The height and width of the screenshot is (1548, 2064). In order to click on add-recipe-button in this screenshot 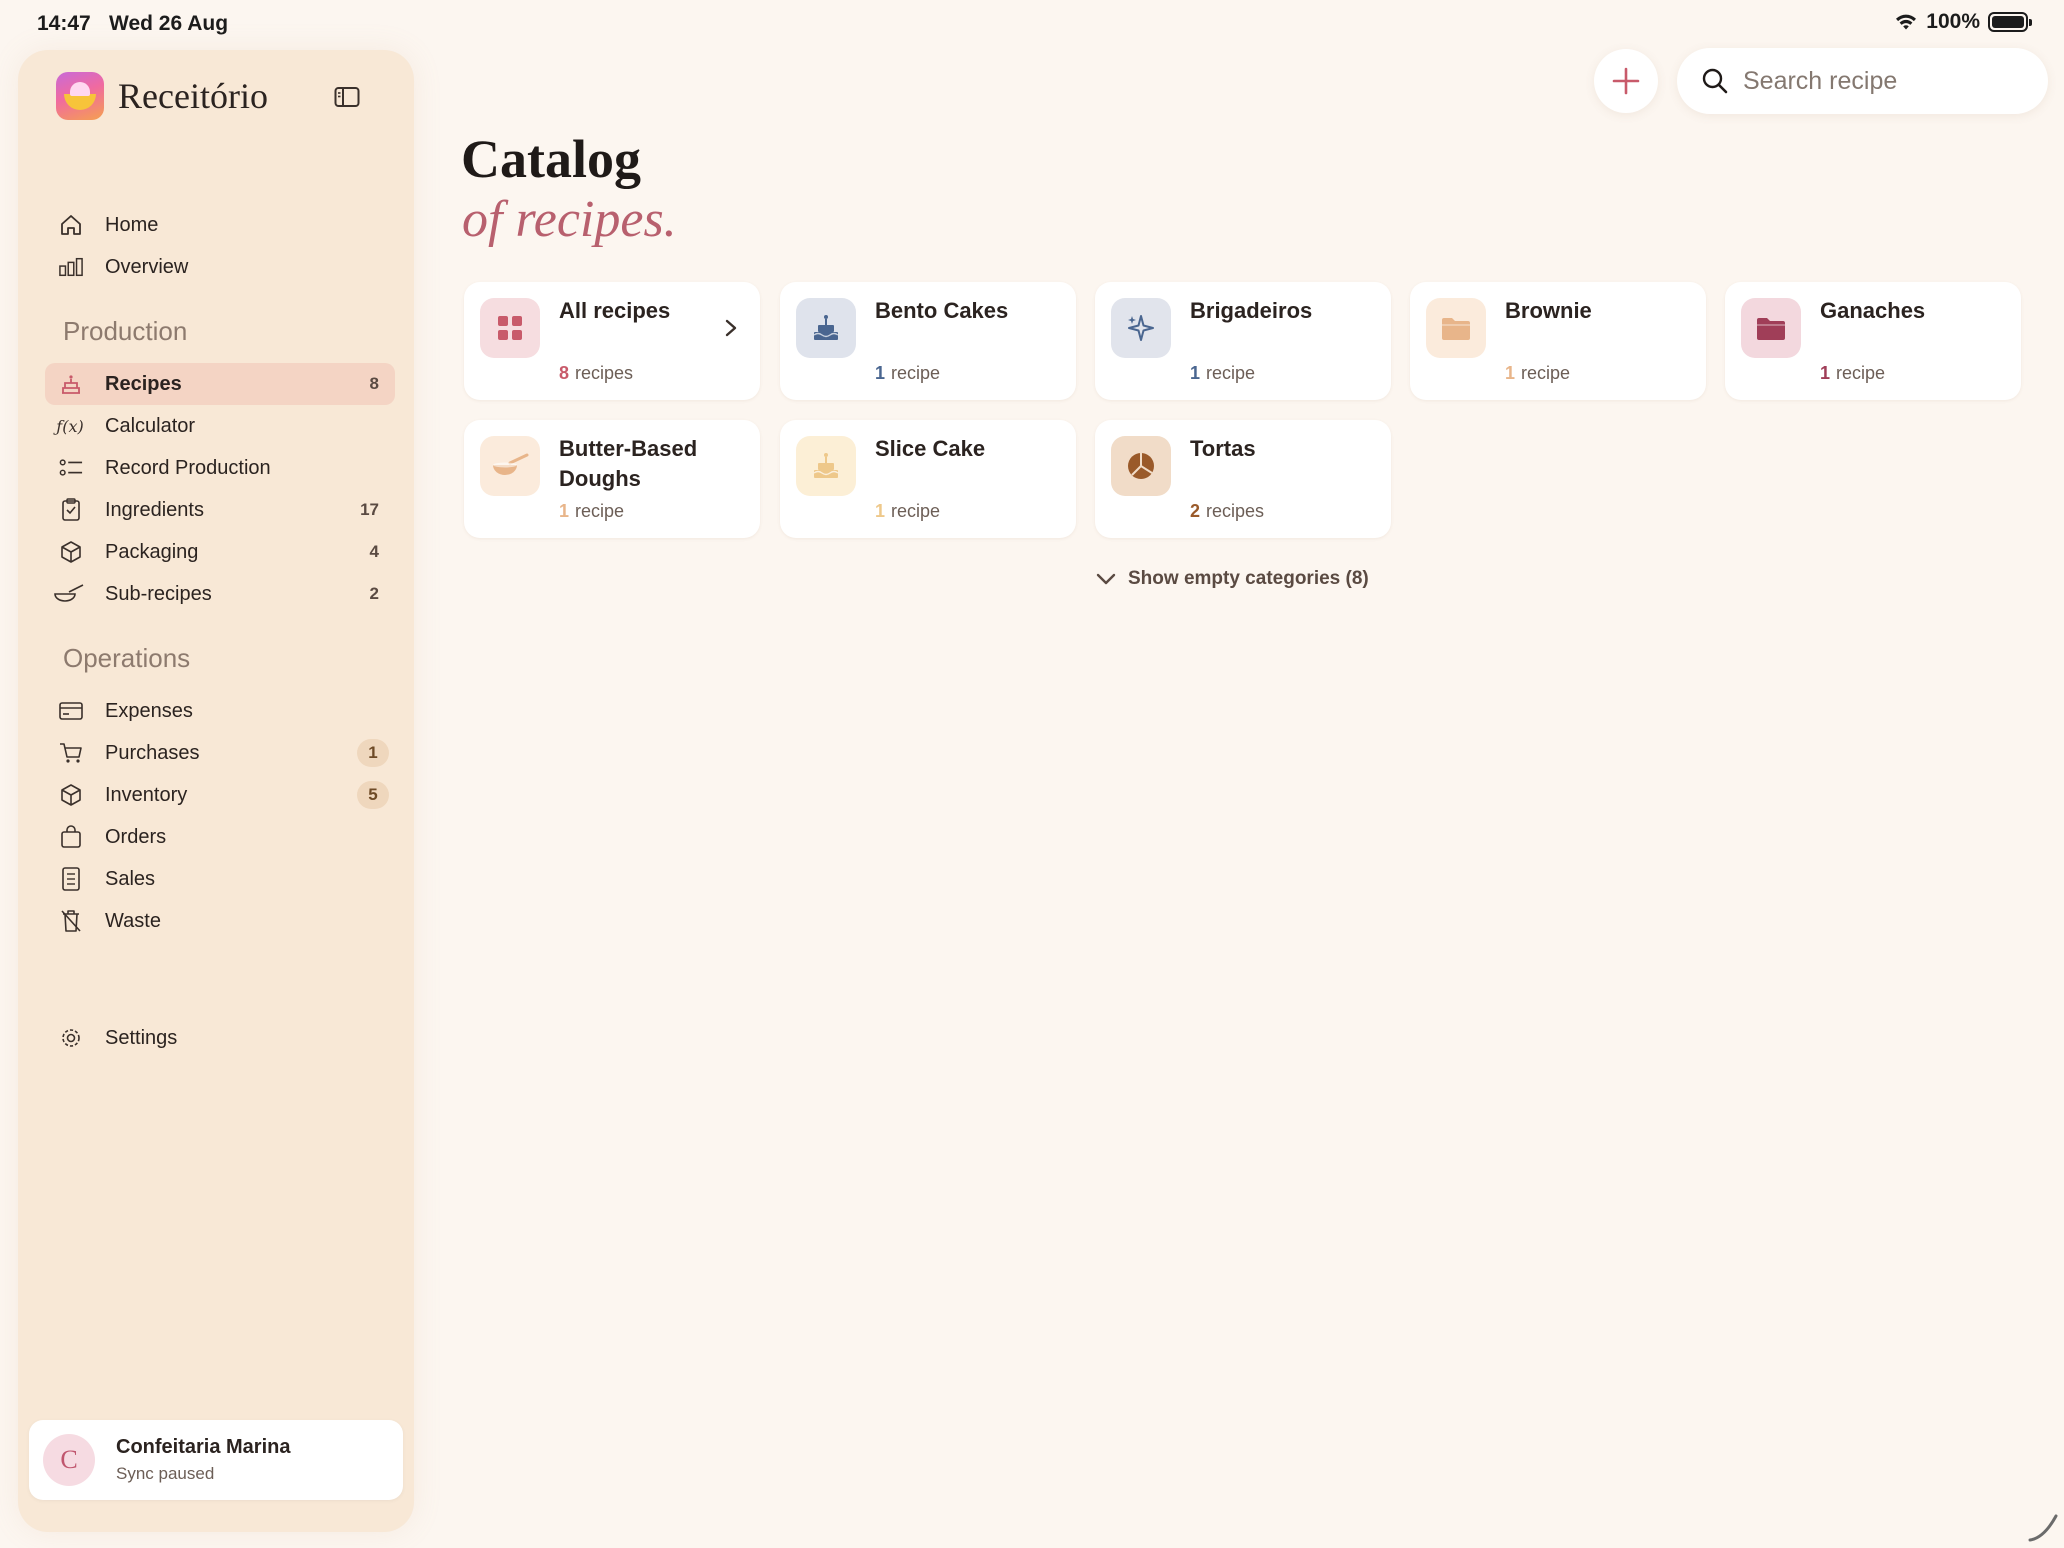, I will do `click(1626, 81)`.